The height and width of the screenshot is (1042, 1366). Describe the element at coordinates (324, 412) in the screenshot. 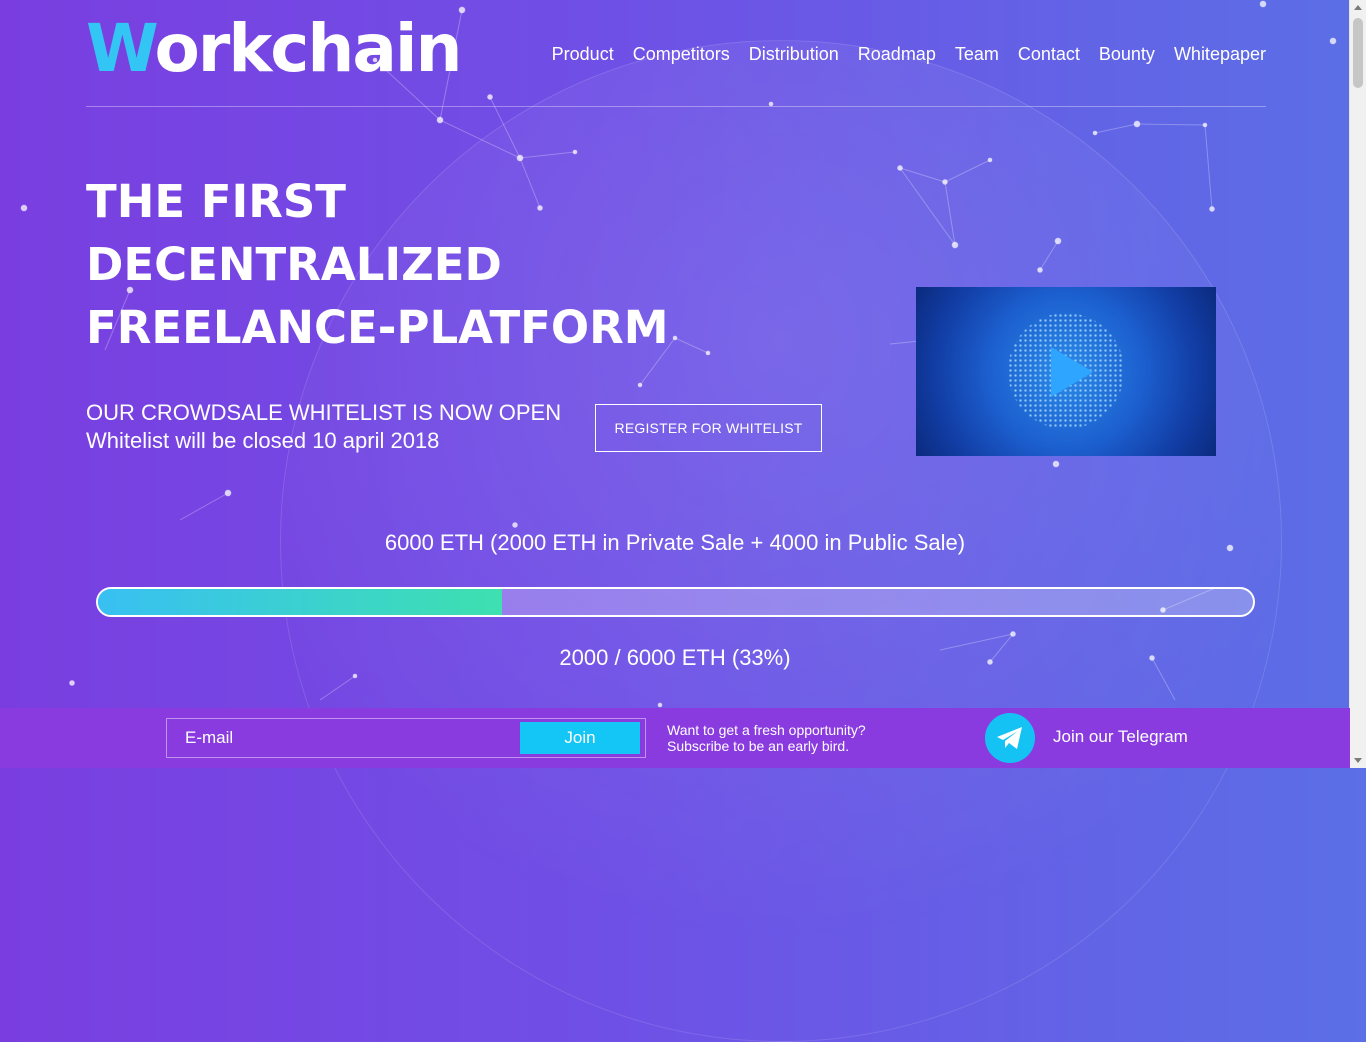

I see `whitelist-title: OUR CROWDSALE WHITELIST IS NOW OPEN` at that location.